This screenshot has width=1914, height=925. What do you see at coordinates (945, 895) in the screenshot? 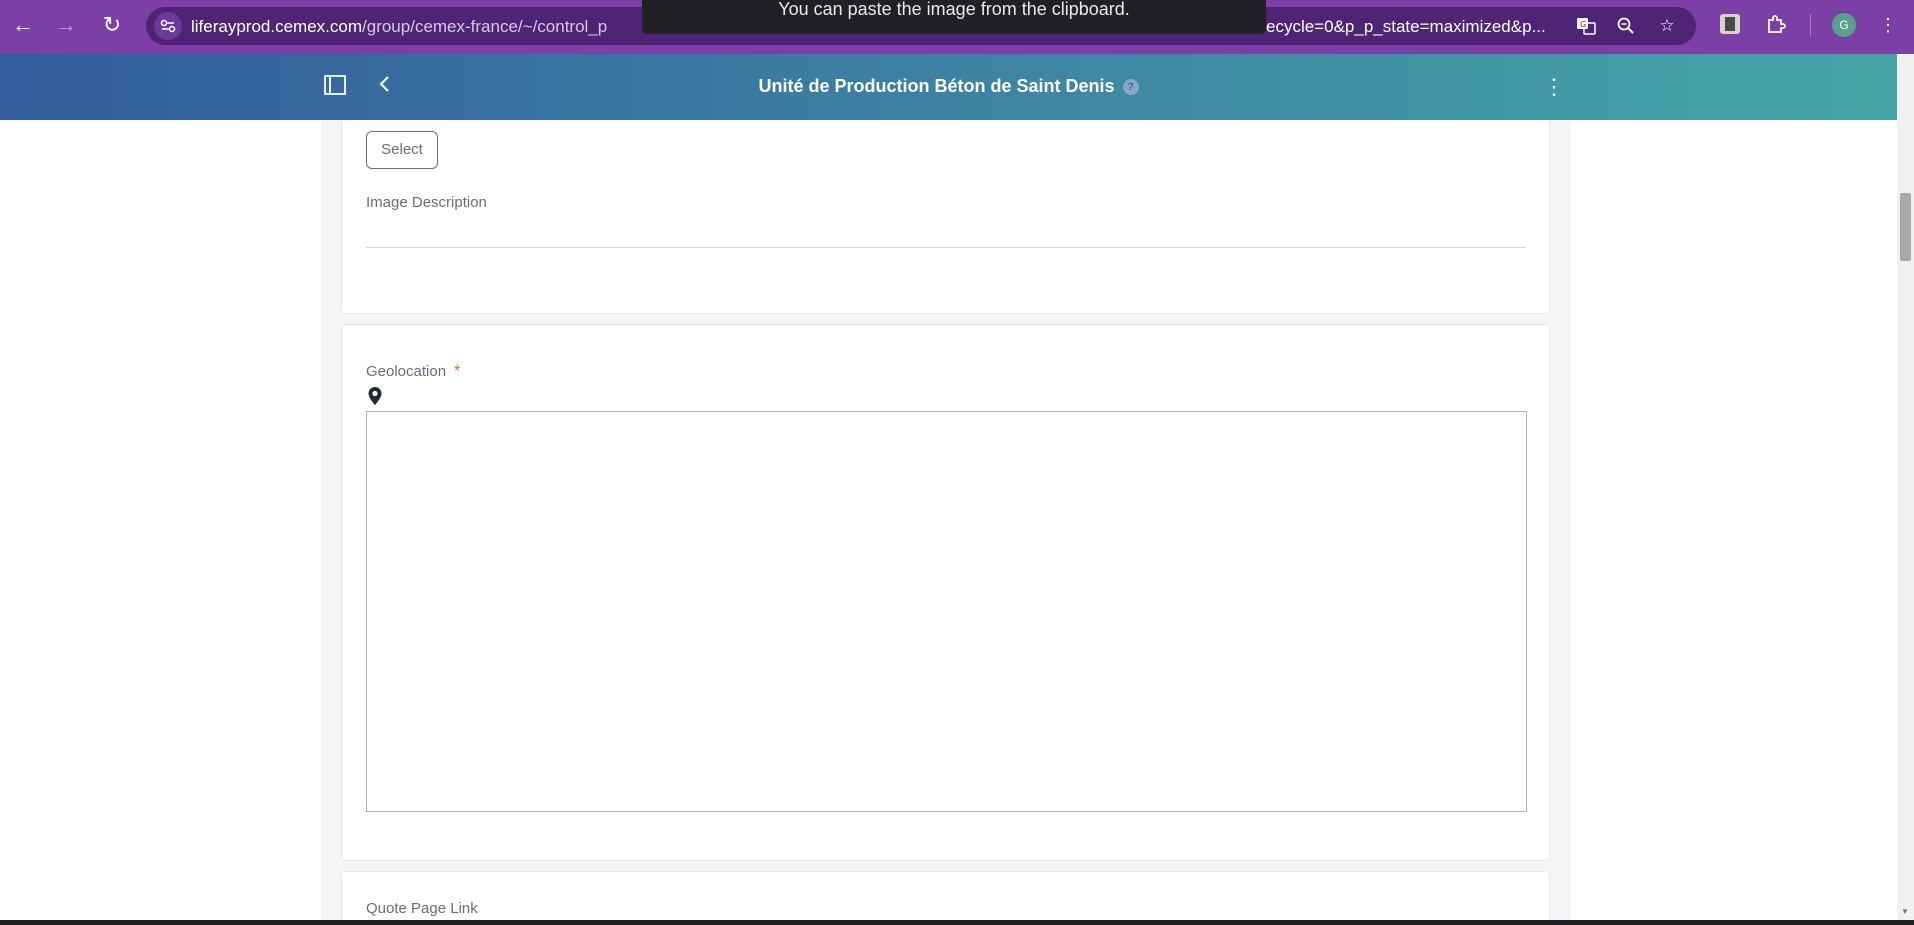
I see `quote-page-link-panel: Quote Page Link` at bounding box center [945, 895].